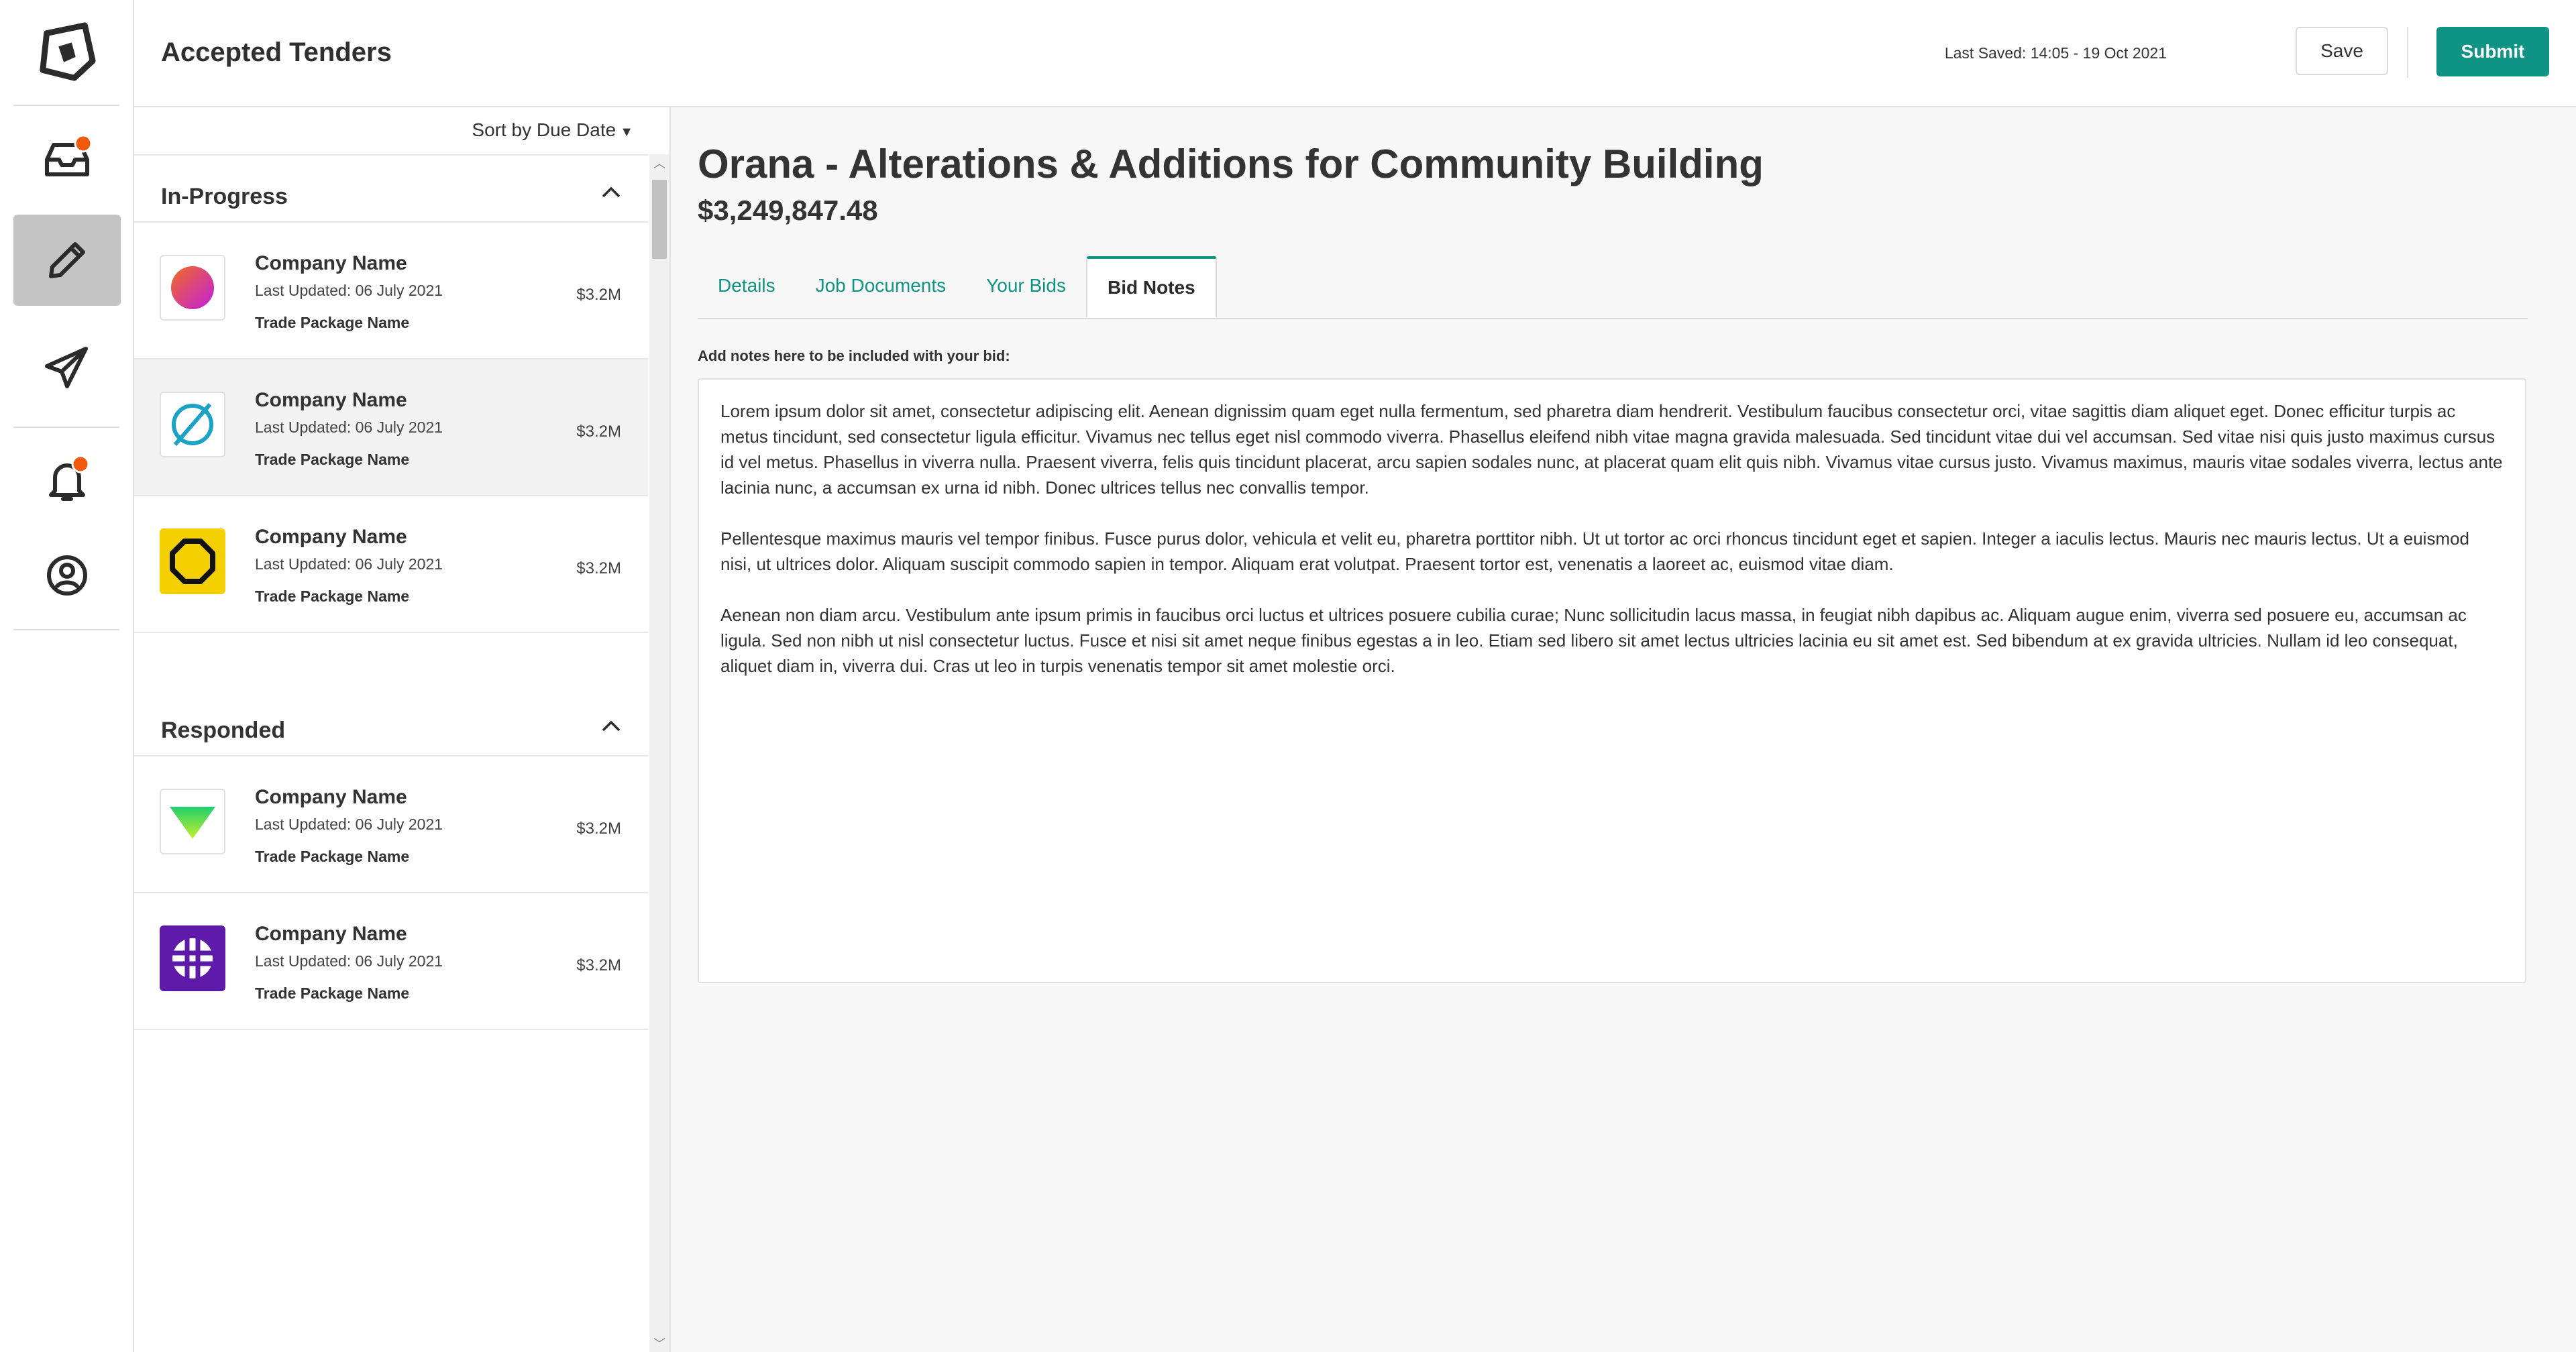 The image size is (2576, 1352). I want to click on nav-notifications-button, so click(67, 480).